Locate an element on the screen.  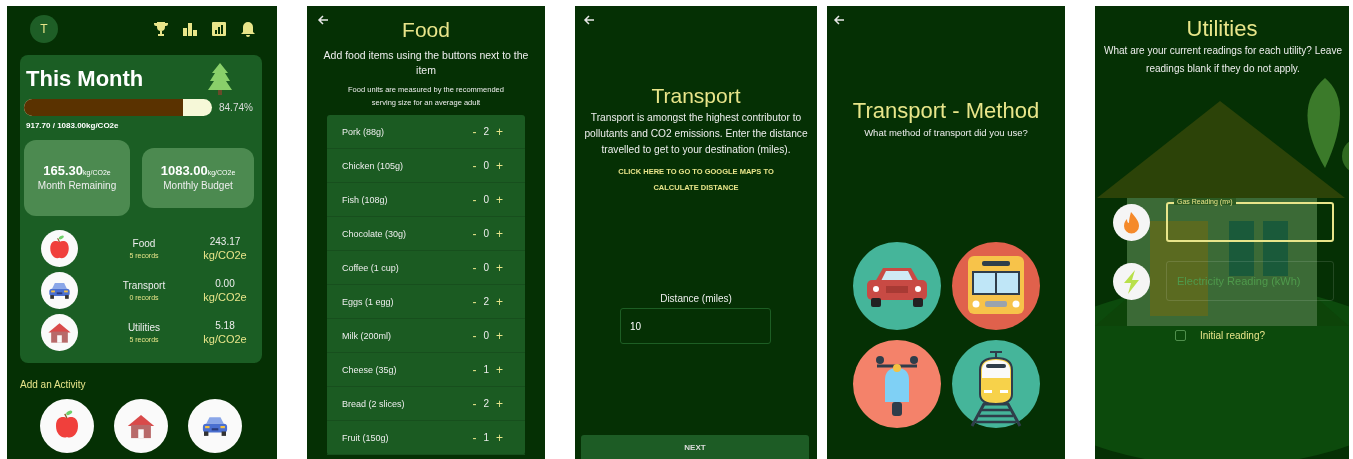
screen-title: Utilities is located at coordinates (1222, 29).